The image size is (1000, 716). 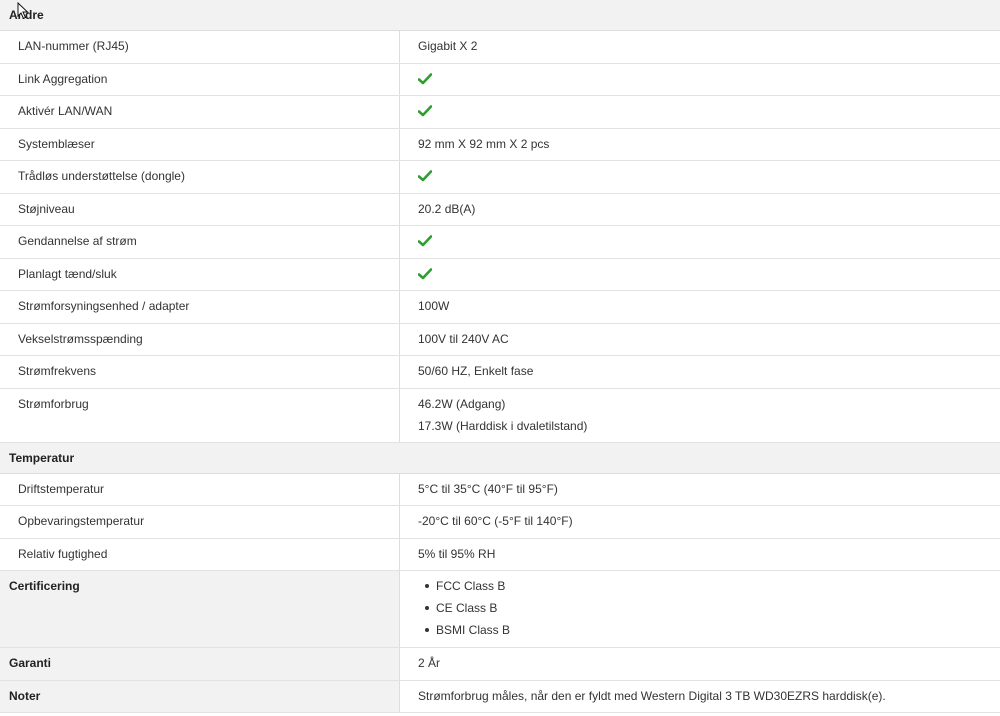 What do you see at coordinates (462, 403) in the screenshot?
I see `spec-value-line: 46.2W (Adgang)` at bounding box center [462, 403].